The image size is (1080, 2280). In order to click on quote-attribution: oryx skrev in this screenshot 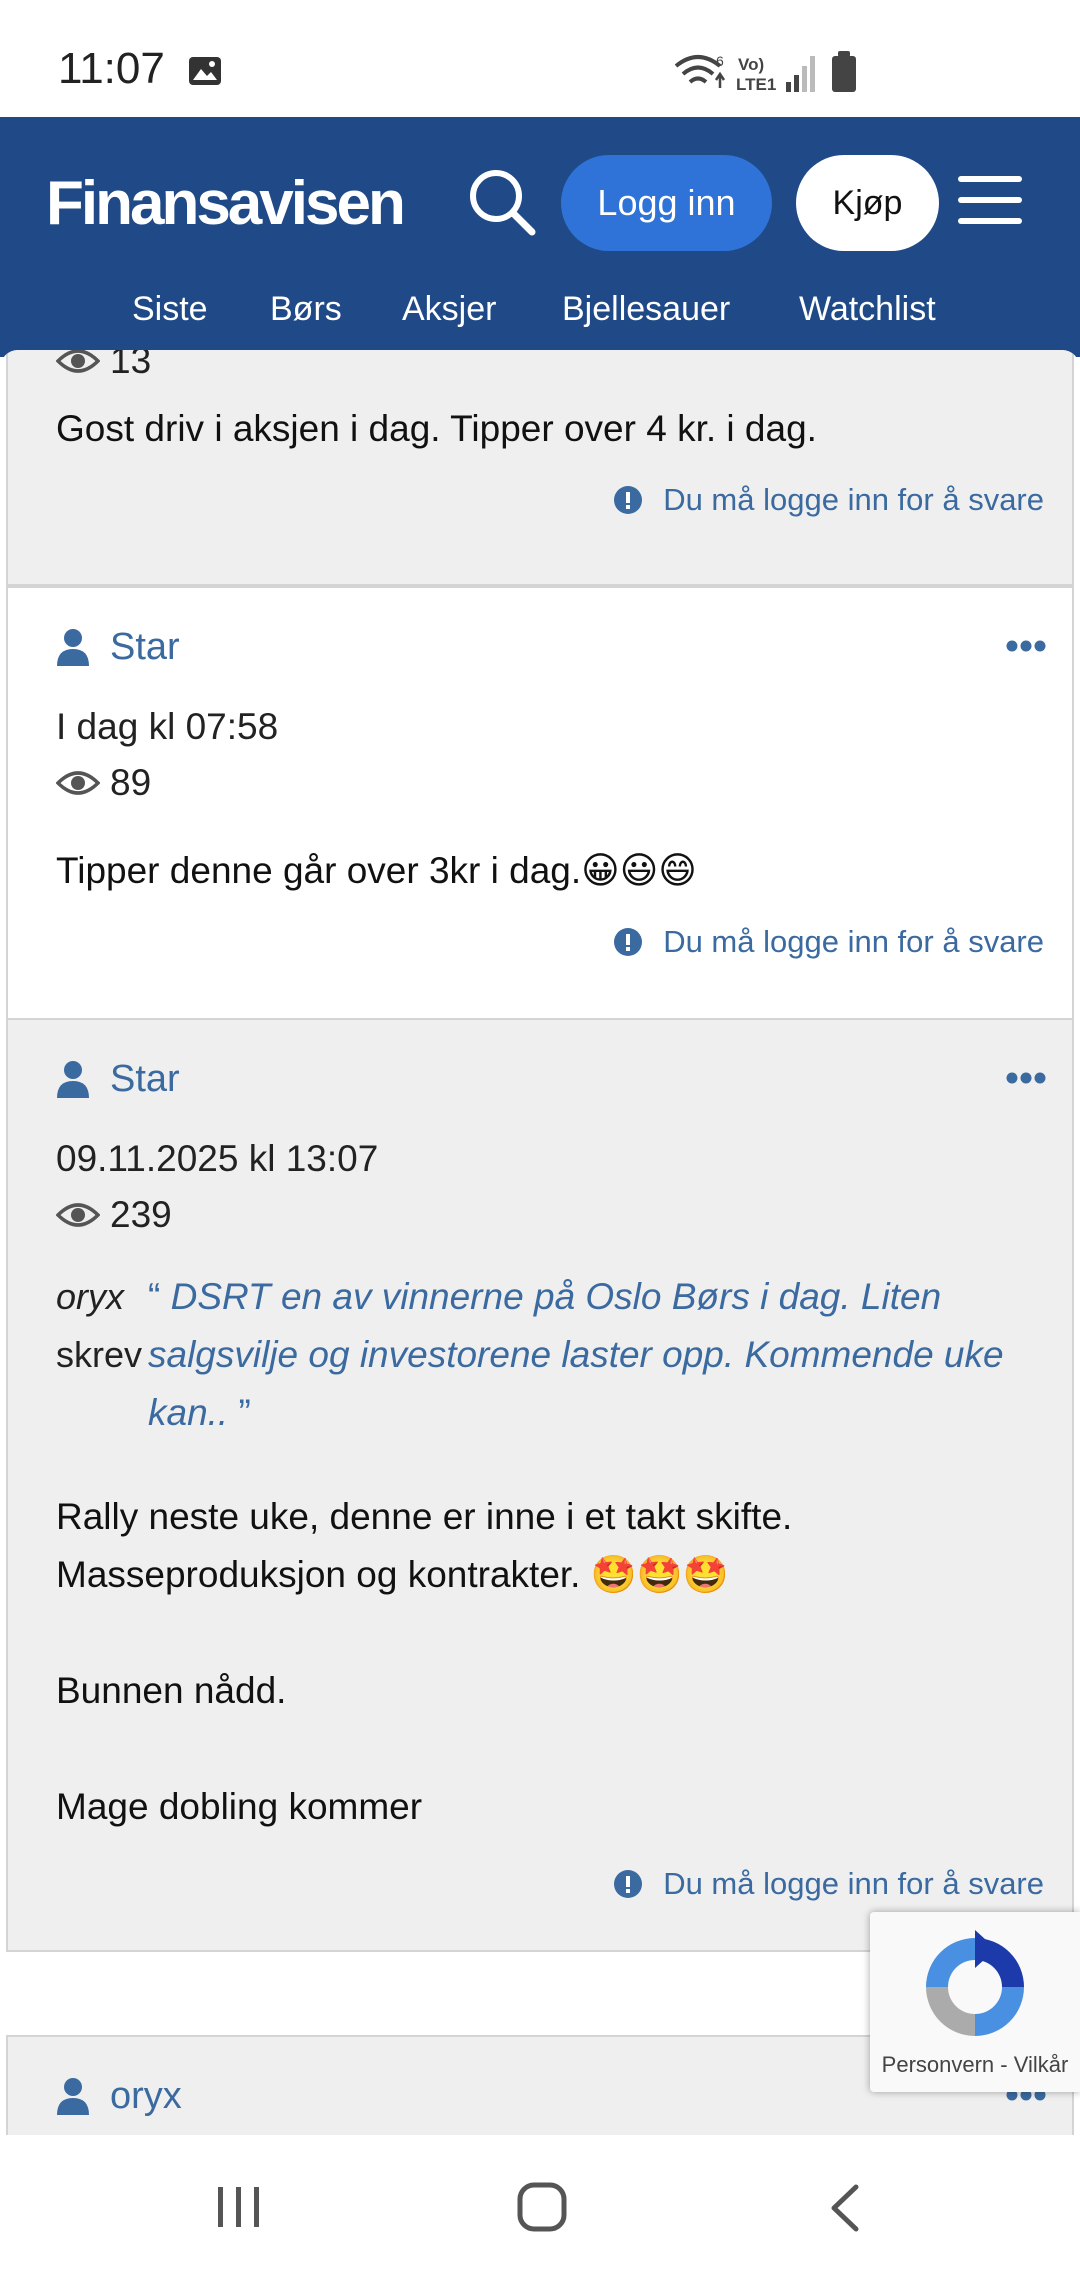, I will do `click(99, 1326)`.